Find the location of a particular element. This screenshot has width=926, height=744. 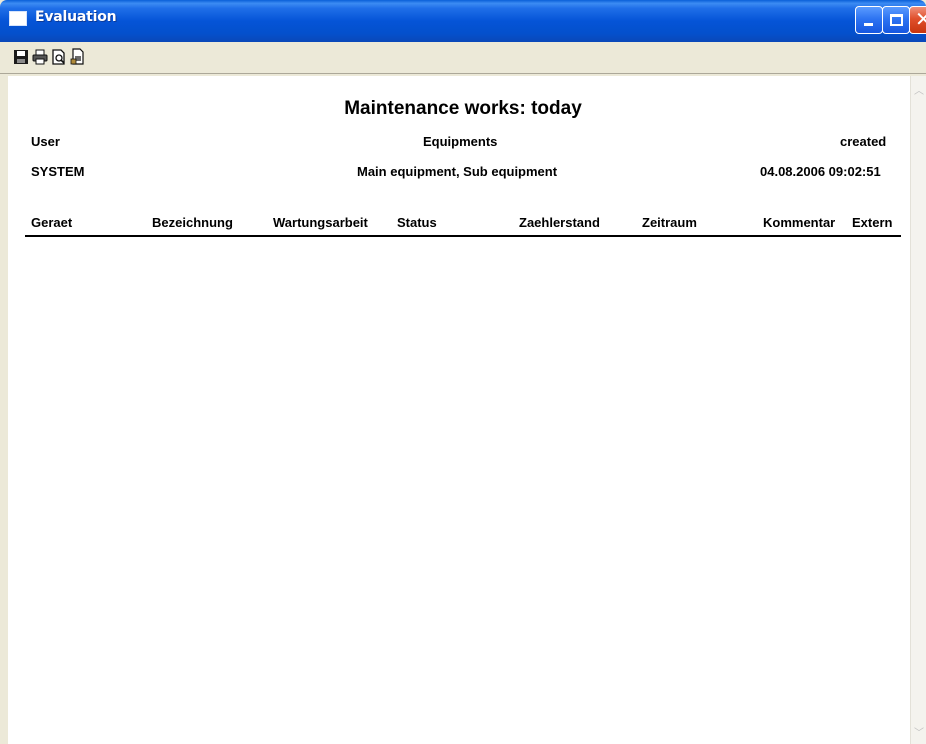

close-button: ✕ is located at coordinates (917, 20).